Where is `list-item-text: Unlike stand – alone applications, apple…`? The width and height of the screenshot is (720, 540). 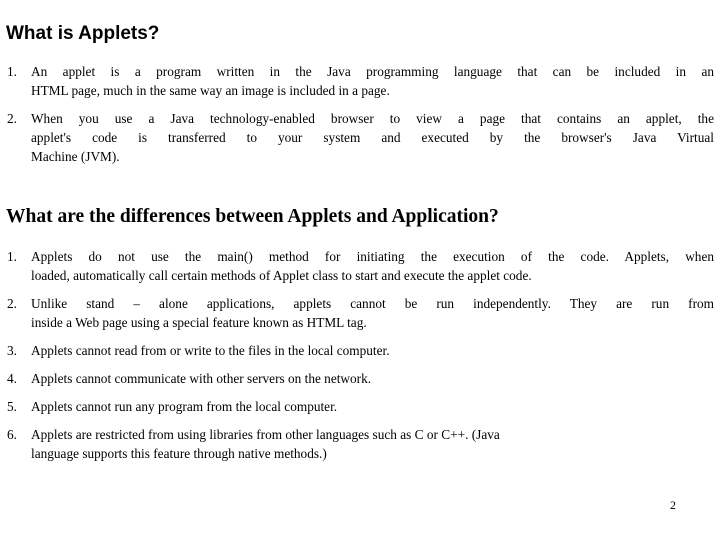
list-item-text: Unlike stand – alone applications, apple… is located at coordinates (372, 313).